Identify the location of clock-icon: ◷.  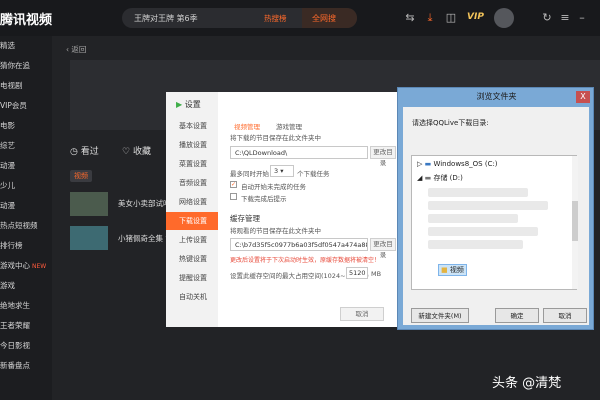
(75, 152).